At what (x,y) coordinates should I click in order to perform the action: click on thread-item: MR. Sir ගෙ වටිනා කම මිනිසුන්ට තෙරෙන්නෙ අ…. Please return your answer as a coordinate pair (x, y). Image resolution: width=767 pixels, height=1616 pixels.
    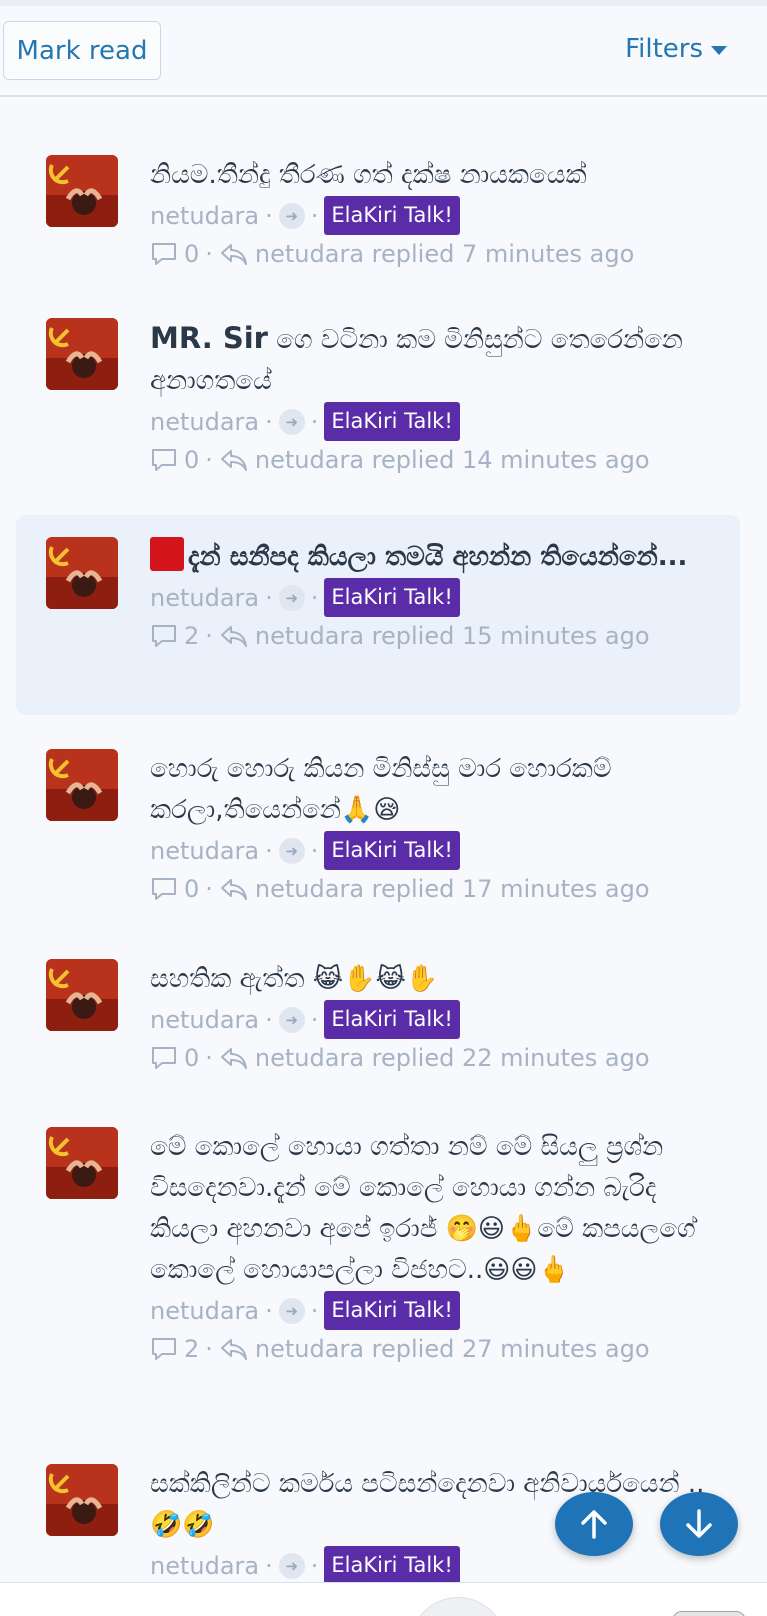
    Looking at the image, I should click on (378, 398).